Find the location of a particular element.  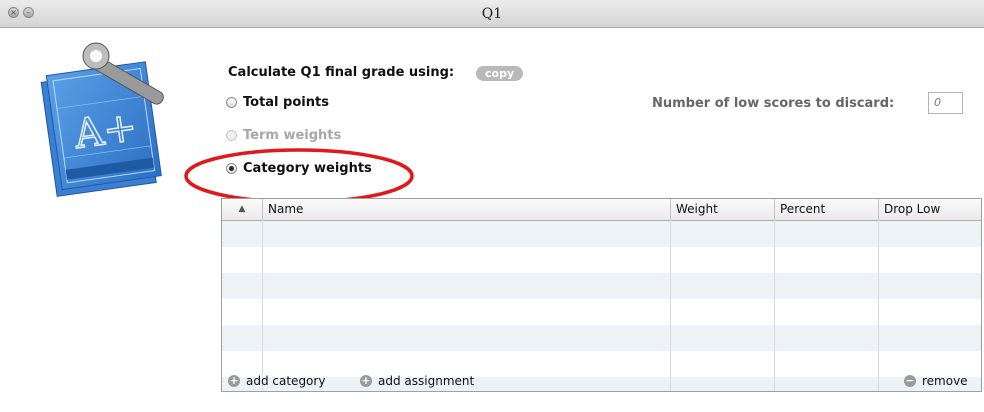

minus-circle-icon: − is located at coordinates (910, 380).